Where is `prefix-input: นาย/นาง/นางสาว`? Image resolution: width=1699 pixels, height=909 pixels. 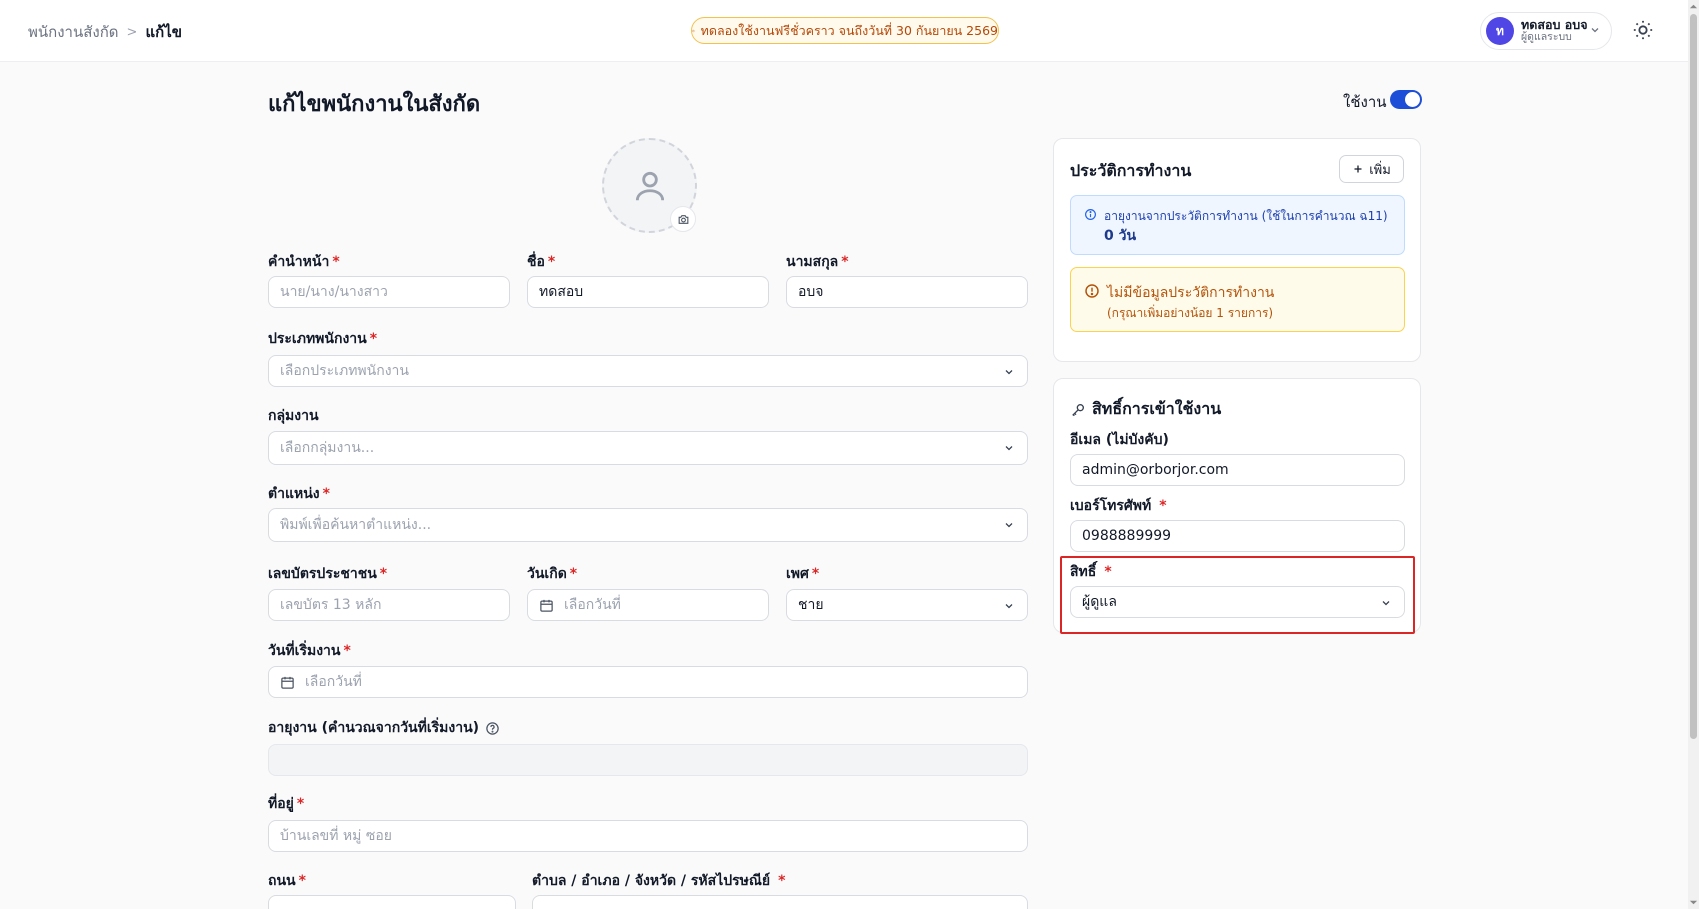 prefix-input: นาย/นาง/นางสาว is located at coordinates (389, 292).